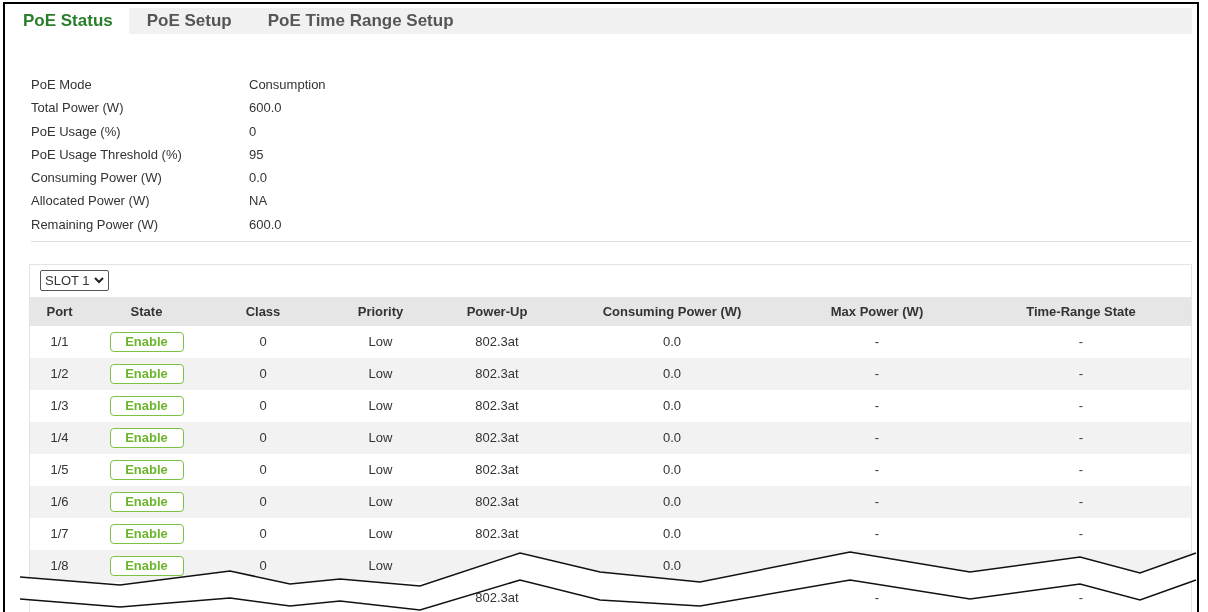 The image size is (1208, 612). I want to click on port-cell: 1/4, so click(59, 438).